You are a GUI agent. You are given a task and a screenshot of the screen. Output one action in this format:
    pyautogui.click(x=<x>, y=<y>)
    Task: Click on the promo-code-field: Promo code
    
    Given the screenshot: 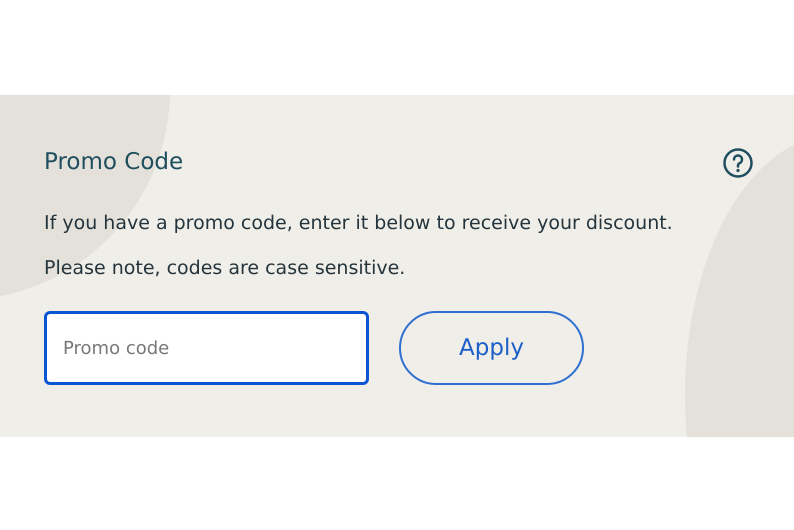 What is the action you would take?
    pyautogui.click(x=206, y=348)
    